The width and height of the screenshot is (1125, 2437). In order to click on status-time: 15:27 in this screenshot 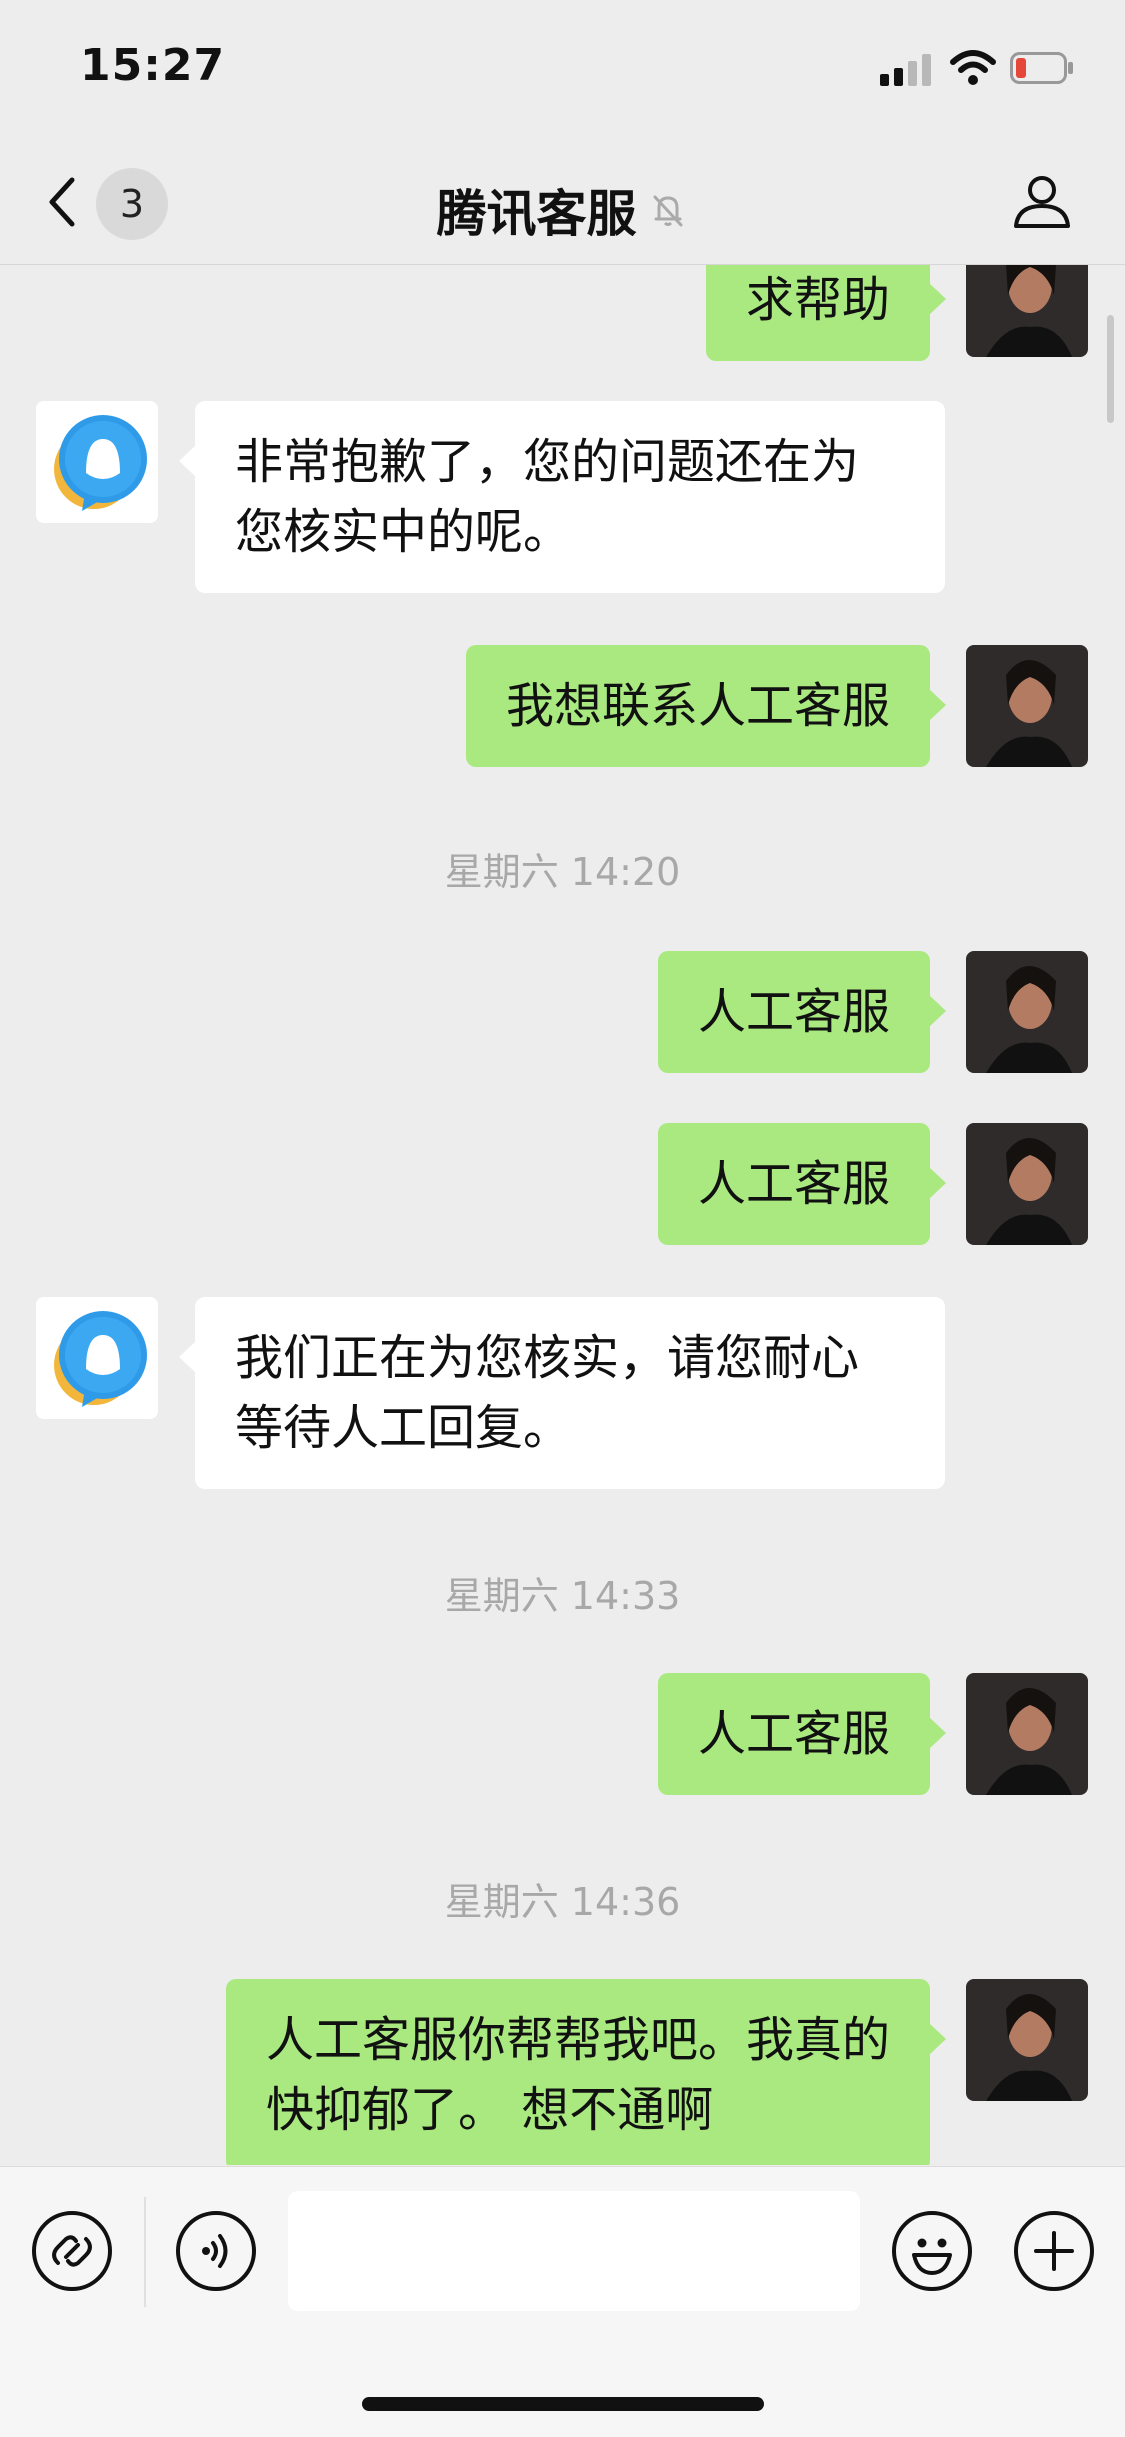, I will do `click(153, 65)`.